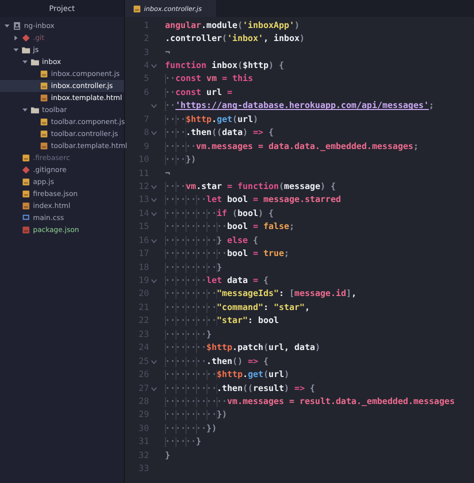 This screenshot has height=483, width=474. I want to click on code-line: }, so click(167, 455).